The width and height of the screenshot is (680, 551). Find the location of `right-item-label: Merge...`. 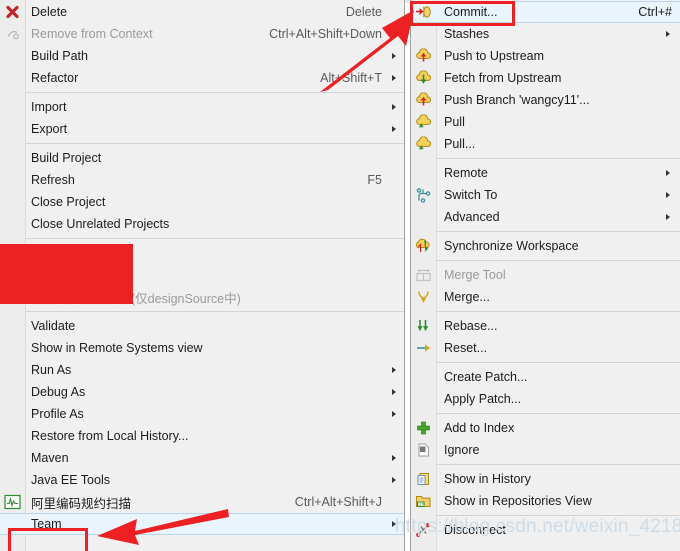

right-item-label: Merge... is located at coordinates (467, 297).